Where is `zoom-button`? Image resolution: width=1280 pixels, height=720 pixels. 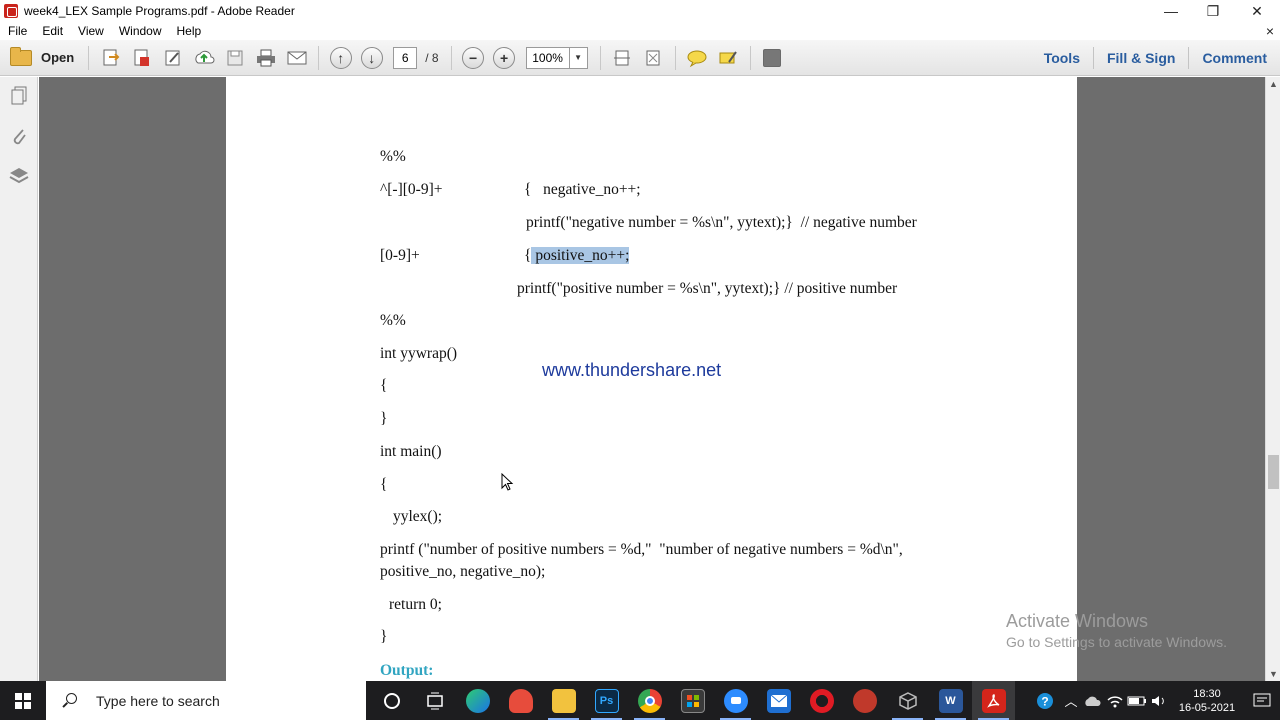 zoom-button is located at coordinates (735, 700).